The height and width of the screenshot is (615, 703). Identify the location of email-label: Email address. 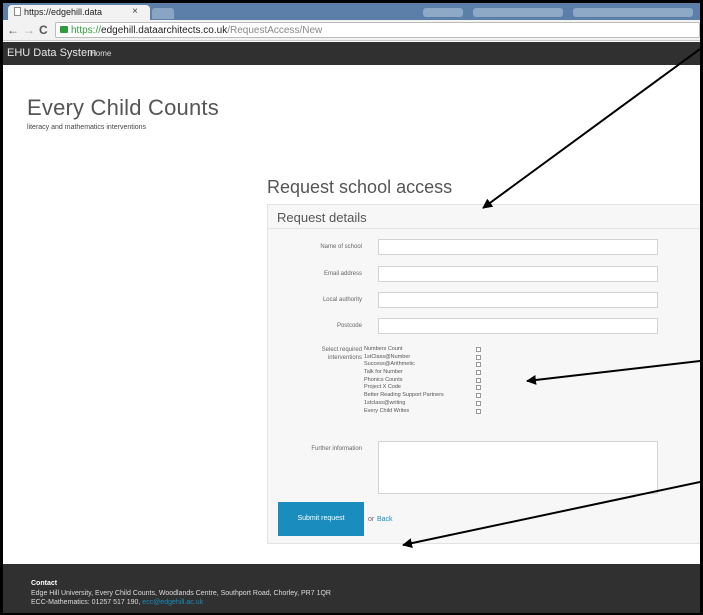
(342, 274).